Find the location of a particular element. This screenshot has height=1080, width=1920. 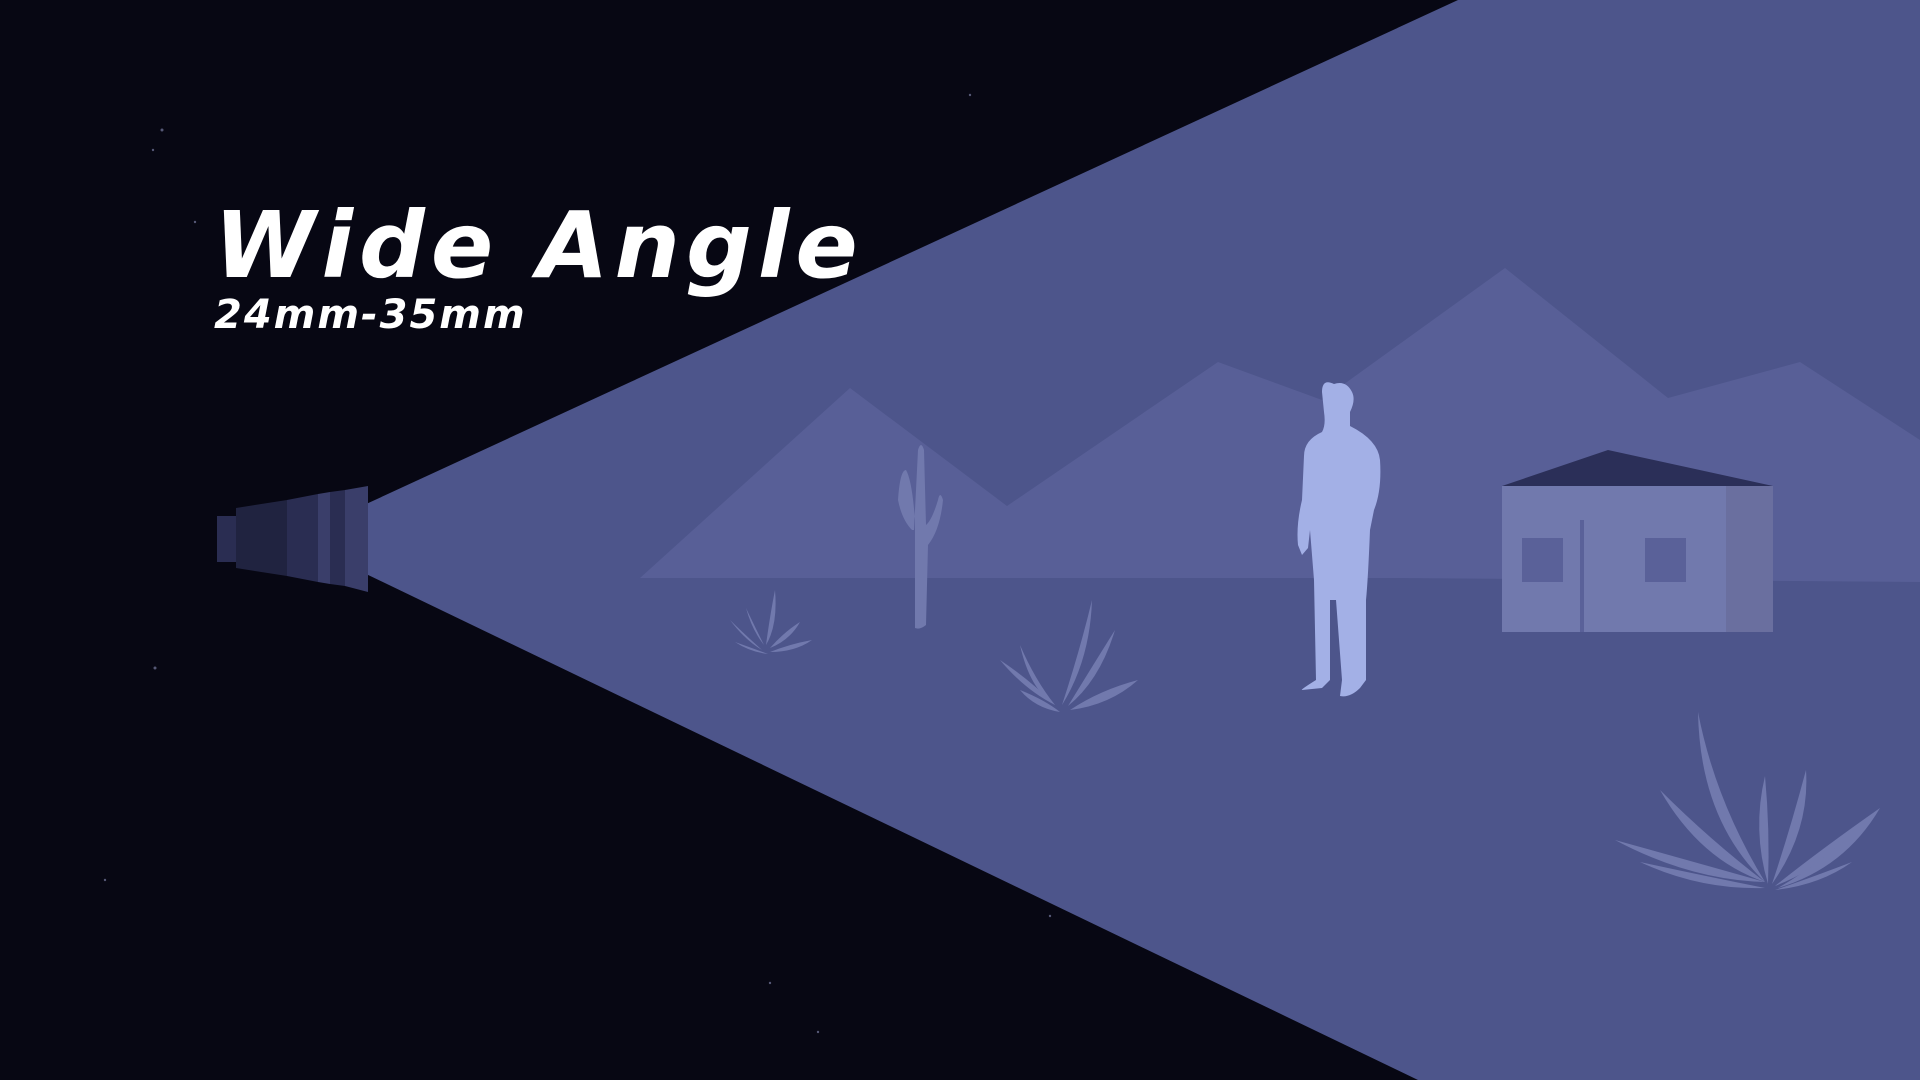

house-icon is located at coordinates (1637, 541).